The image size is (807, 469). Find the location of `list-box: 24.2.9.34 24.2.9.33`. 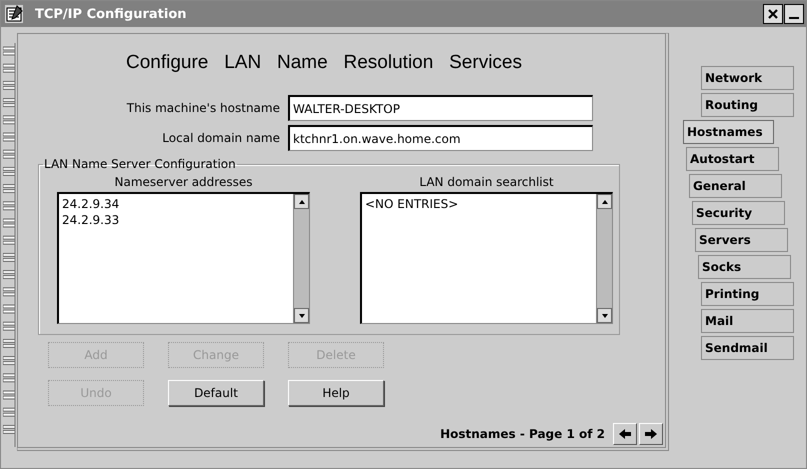

list-box: 24.2.9.34 24.2.9.33 is located at coordinates (183, 258).